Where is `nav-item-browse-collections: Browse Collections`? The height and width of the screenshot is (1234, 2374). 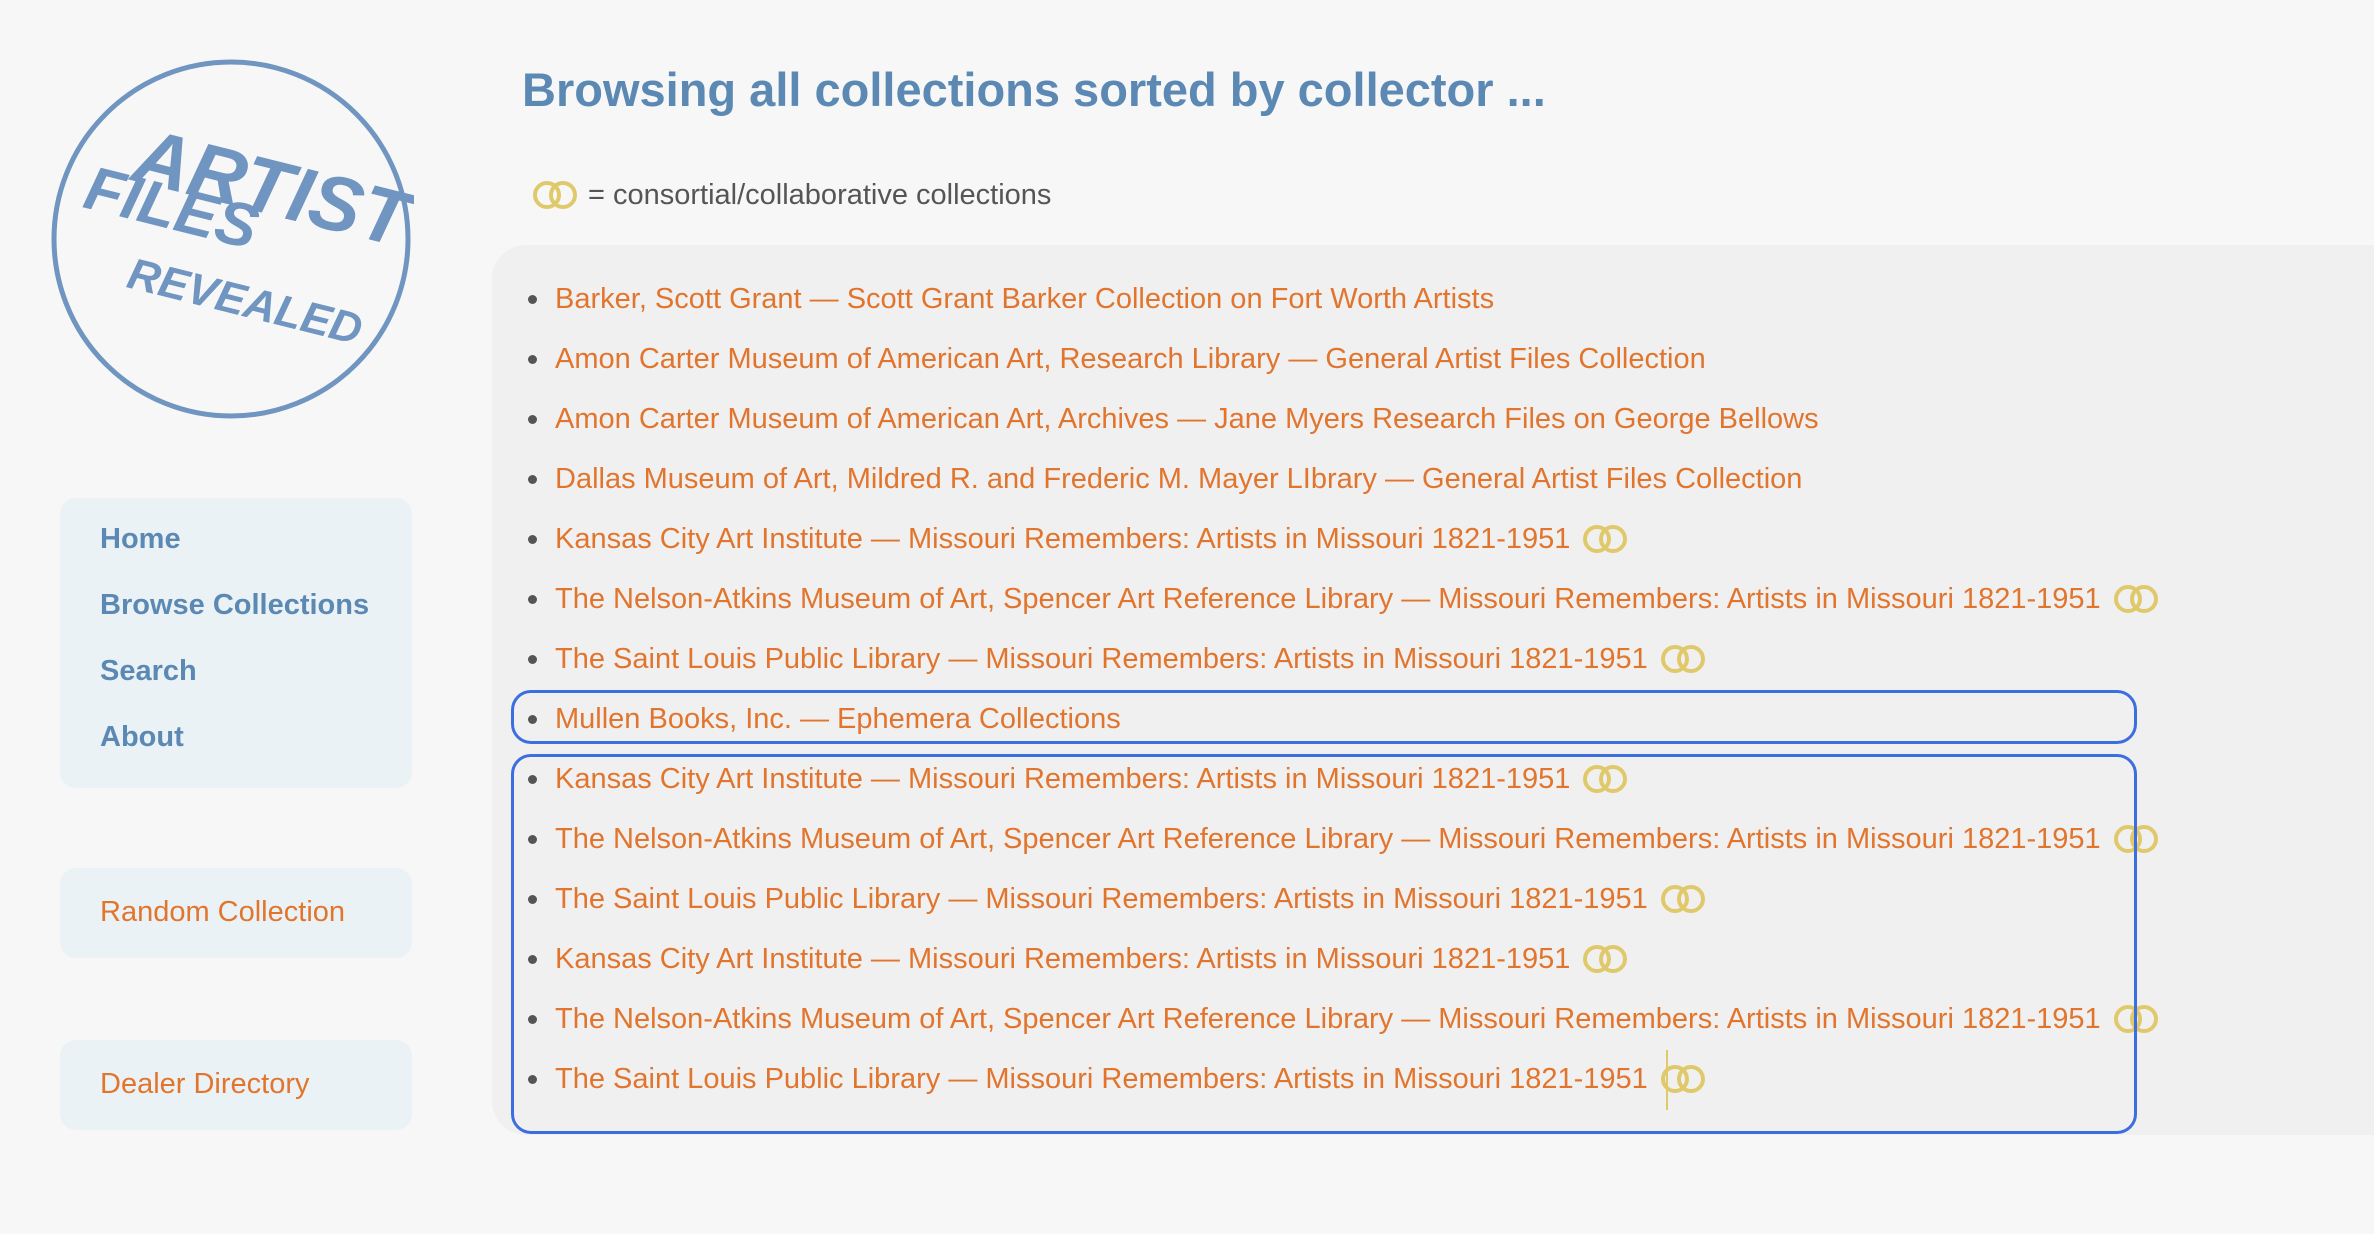
nav-item-browse-collections: Browse Collections is located at coordinates (236, 619).